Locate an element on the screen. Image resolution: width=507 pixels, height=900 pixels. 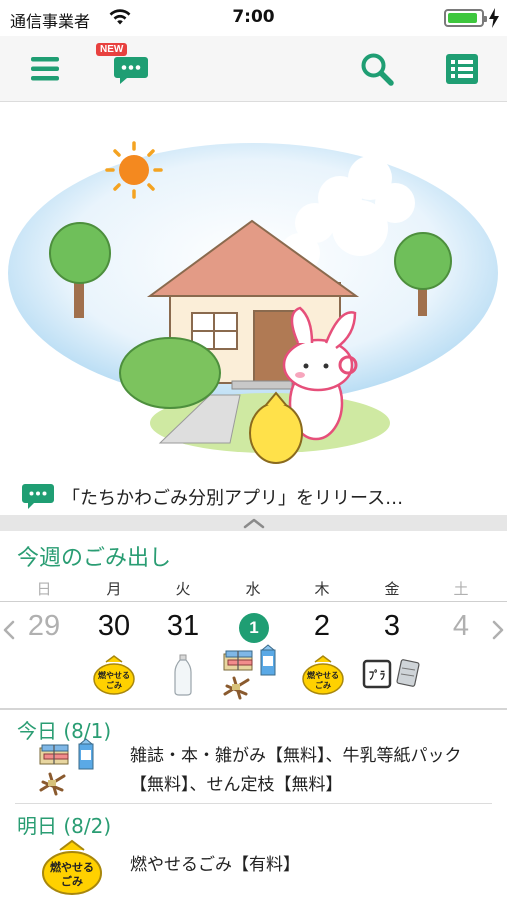
week-title: 今週のごみ出し is located at coordinates (94, 558).